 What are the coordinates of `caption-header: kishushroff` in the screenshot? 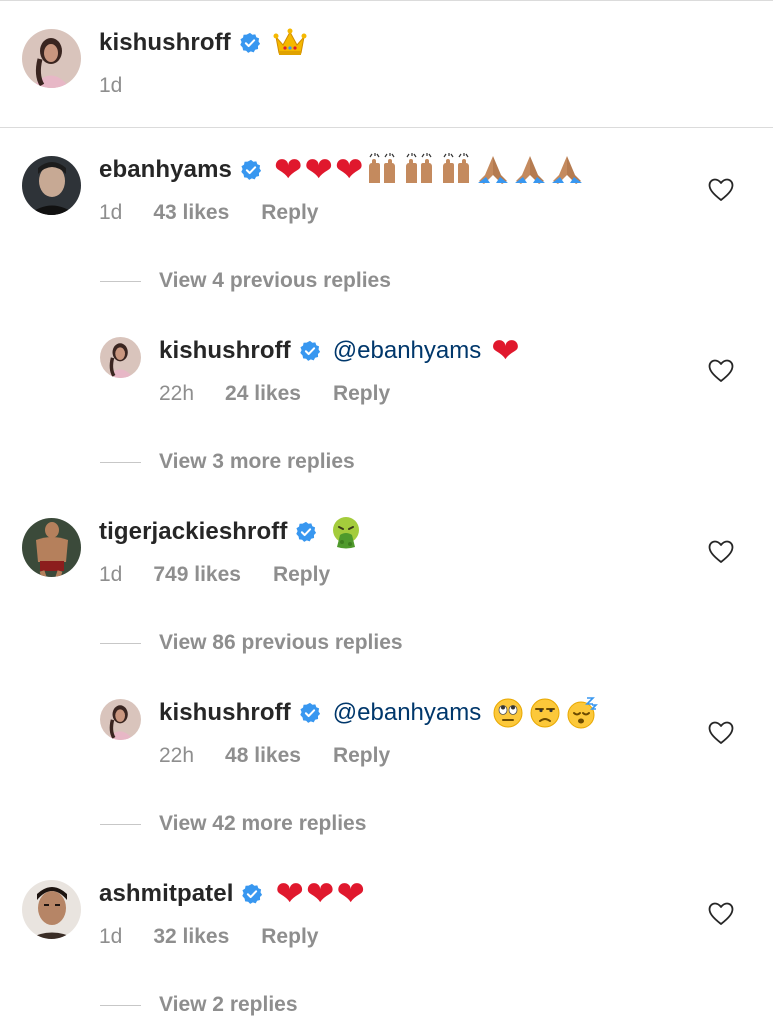 It's located at (204, 43).